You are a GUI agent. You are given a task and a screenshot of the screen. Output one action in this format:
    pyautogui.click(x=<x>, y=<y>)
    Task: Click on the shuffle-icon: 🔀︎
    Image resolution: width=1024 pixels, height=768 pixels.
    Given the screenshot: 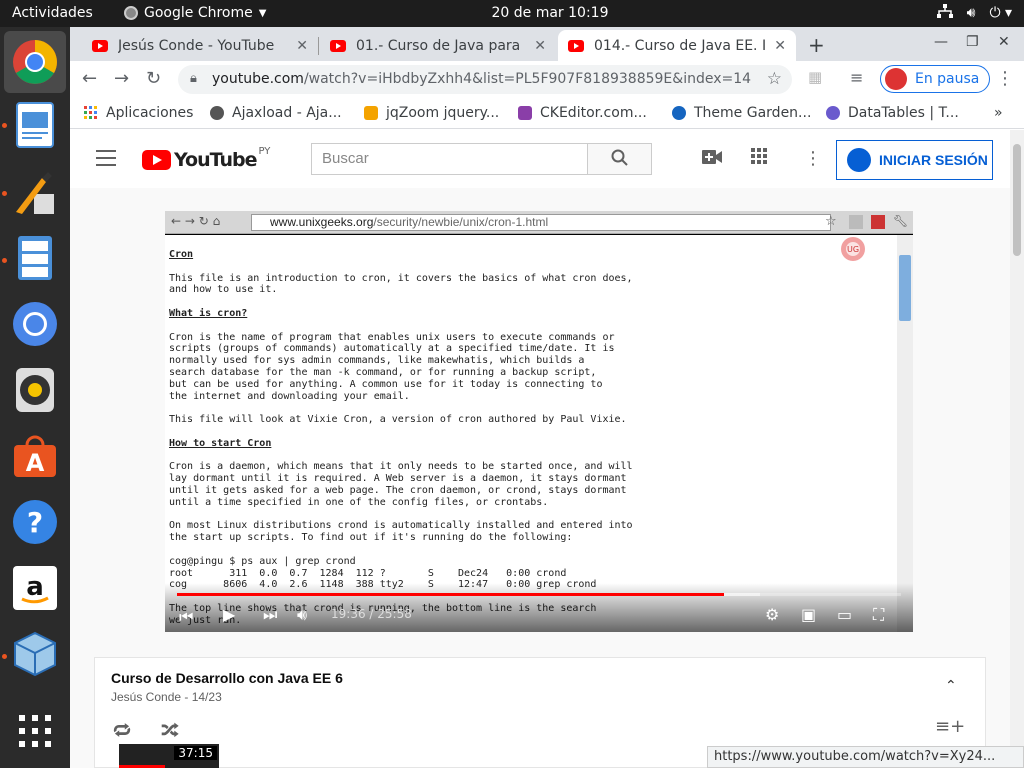 What is the action you would take?
    pyautogui.click(x=170, y=729)
    